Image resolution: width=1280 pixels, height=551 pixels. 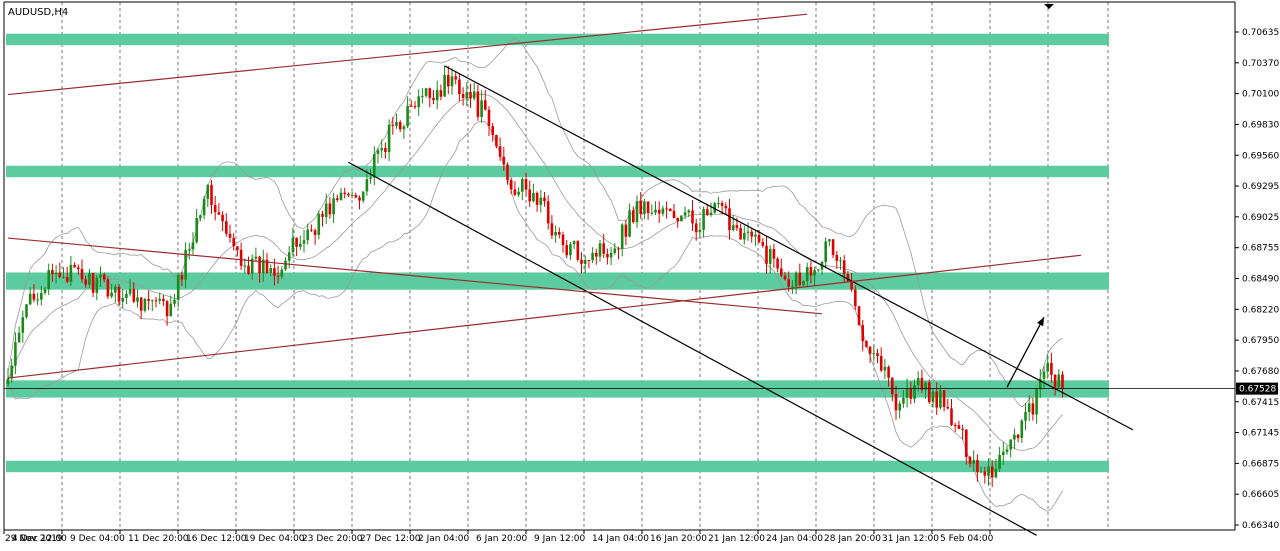 What do you see at coordinates (678, 539) in the screenshot?
I see `x-tick-label: 16 Jan 20:00` at bounding box center [678, 539].